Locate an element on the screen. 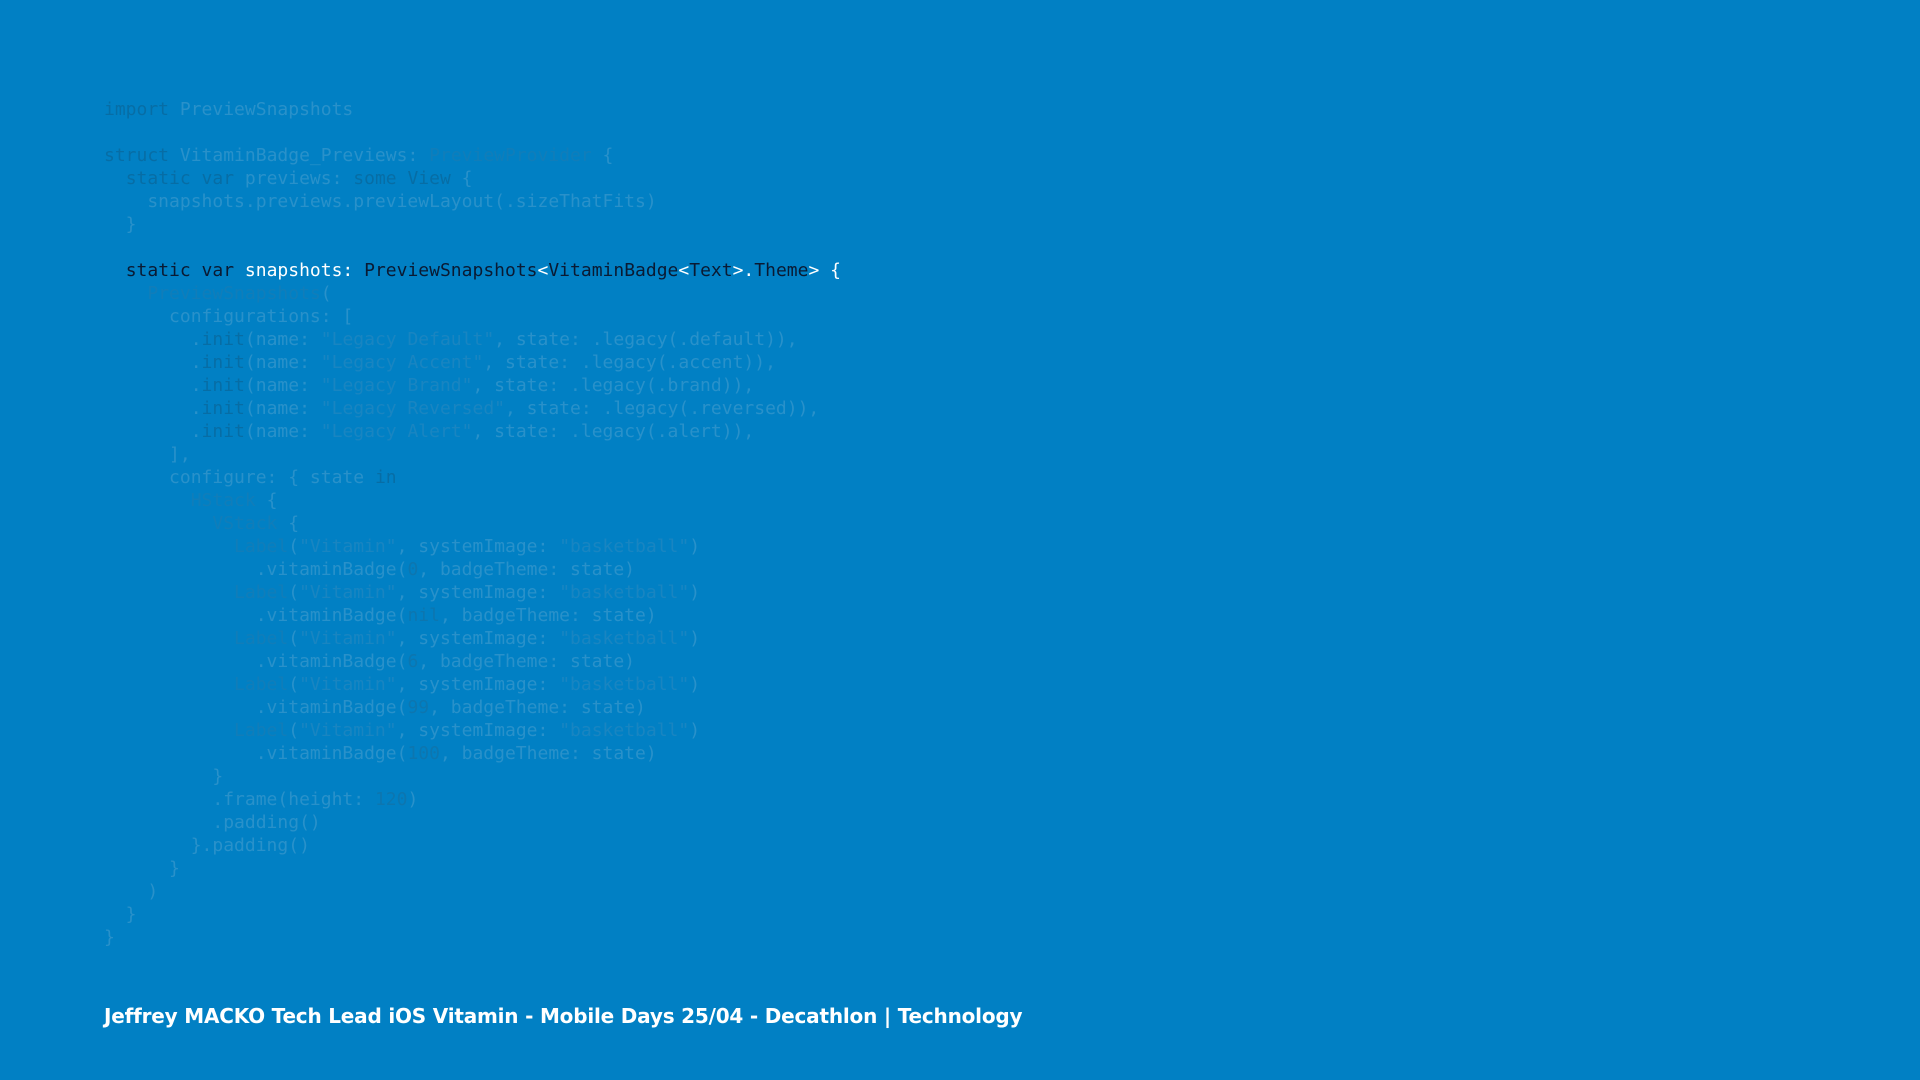 The width and height of the screenshot is (1920, 1080). code-token: > { is located at coordinates (824, 270).